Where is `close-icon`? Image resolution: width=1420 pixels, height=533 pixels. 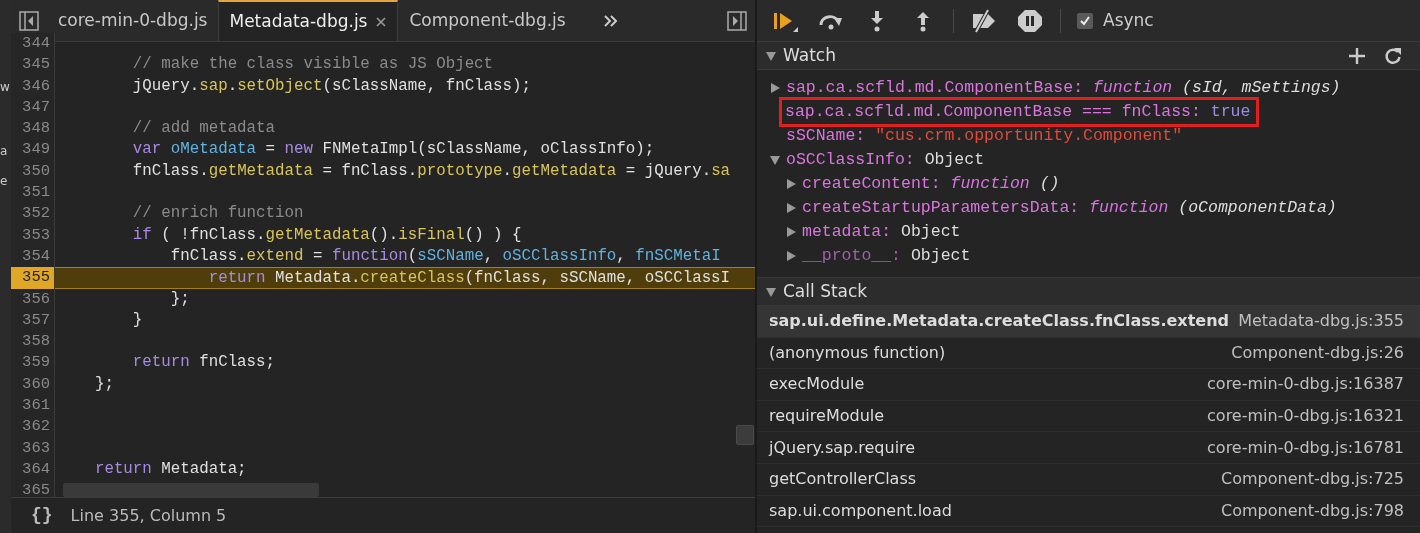 close-icon is located at coordinates (381, 21).